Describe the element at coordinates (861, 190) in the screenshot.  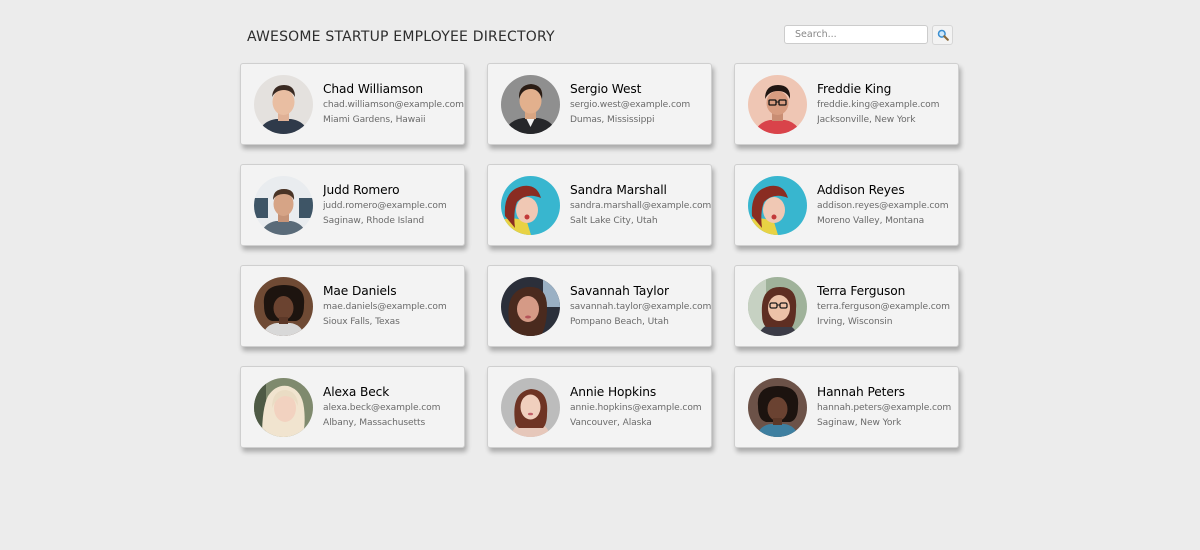
I see `employee-name: Addison Reyes` at that location.